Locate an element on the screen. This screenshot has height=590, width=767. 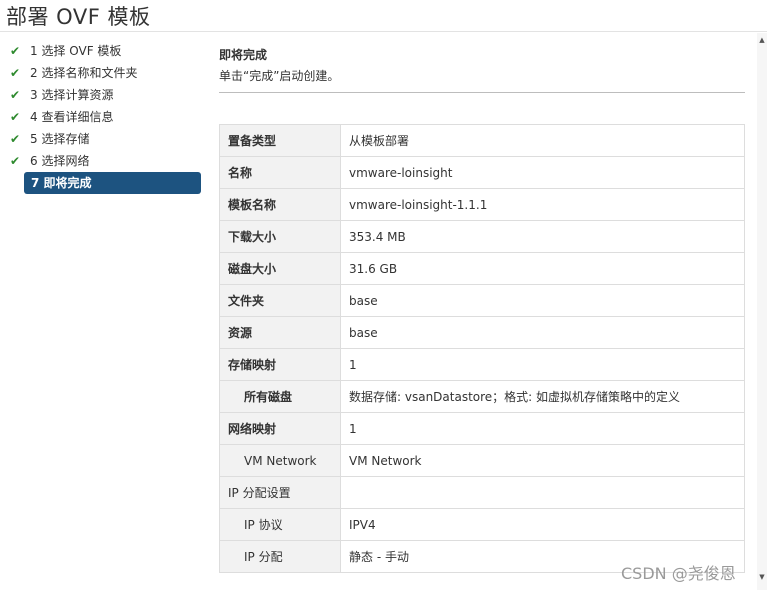
row-label: 置备类型 is located at coordinates (280, 140).